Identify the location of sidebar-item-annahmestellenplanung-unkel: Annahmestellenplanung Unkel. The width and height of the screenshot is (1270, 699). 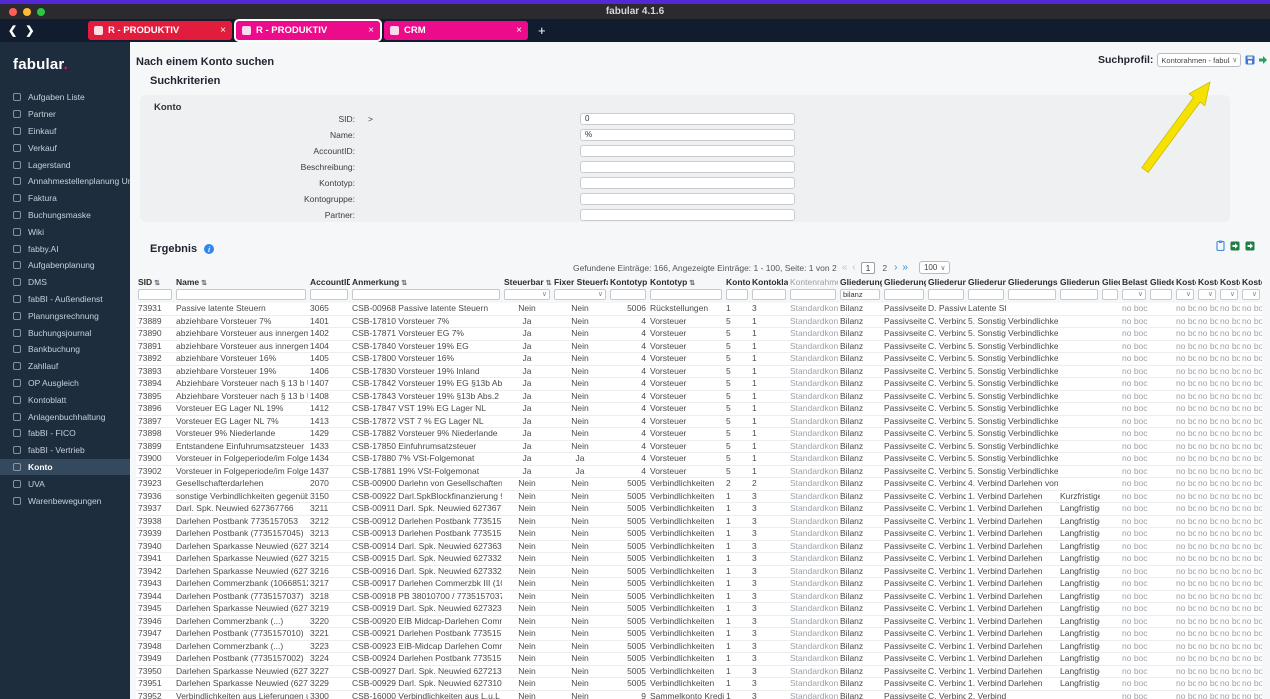
(65, 181).